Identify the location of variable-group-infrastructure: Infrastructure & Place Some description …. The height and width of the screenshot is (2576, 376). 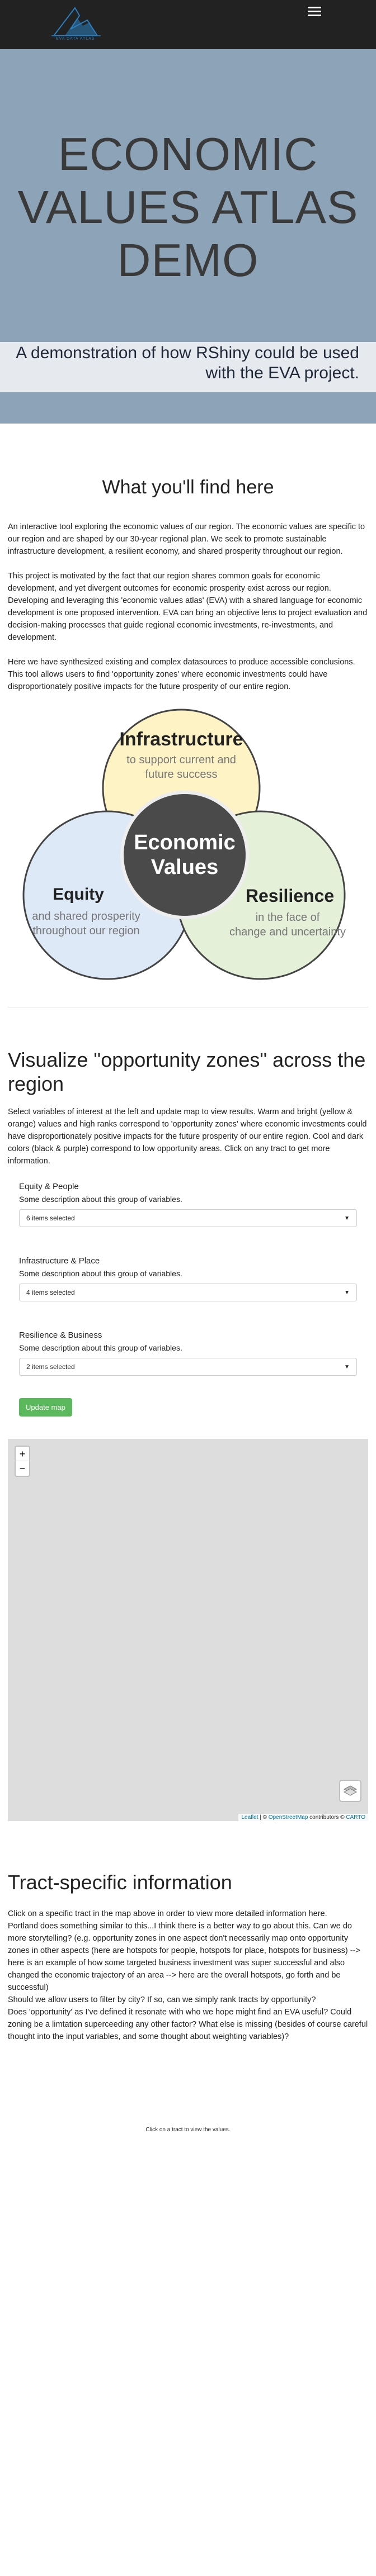
(188, 1279).